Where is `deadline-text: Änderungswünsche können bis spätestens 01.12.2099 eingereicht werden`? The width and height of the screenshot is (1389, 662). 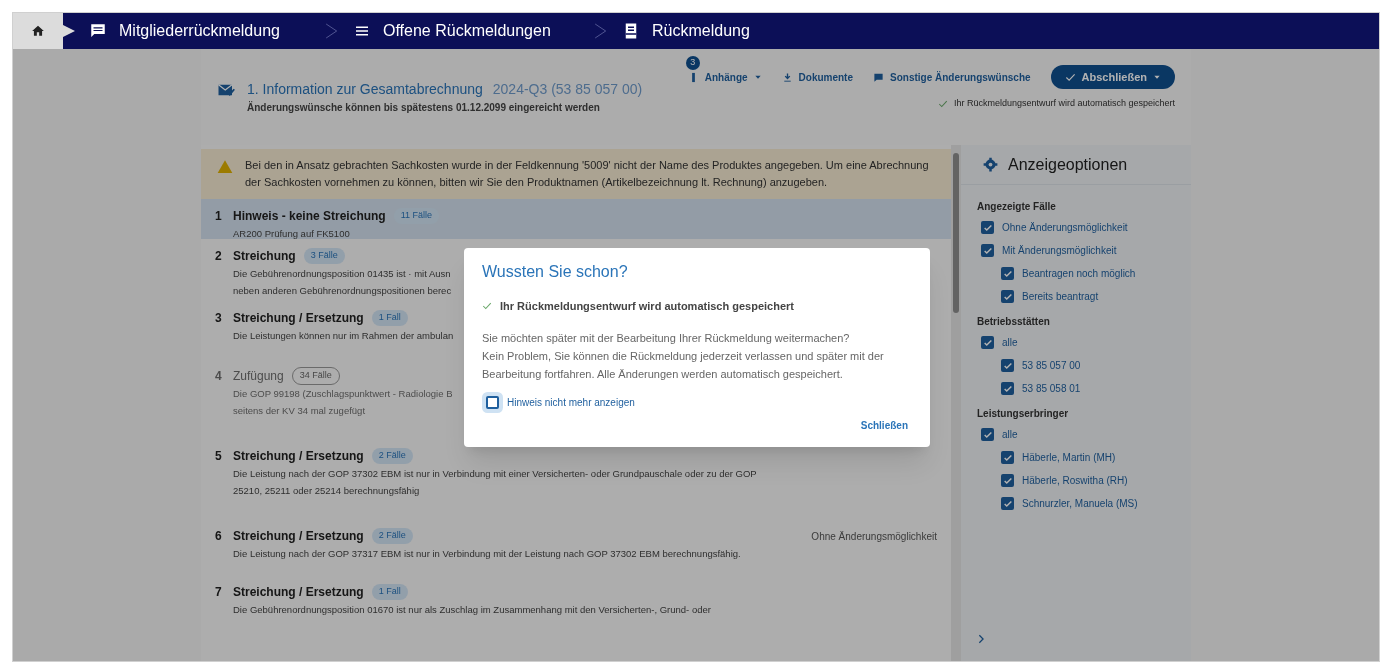
deadline-text: Änderungswünsche können bis spätestens 01.12.2099 eingereicht werden is located at coordinates (424, 107).